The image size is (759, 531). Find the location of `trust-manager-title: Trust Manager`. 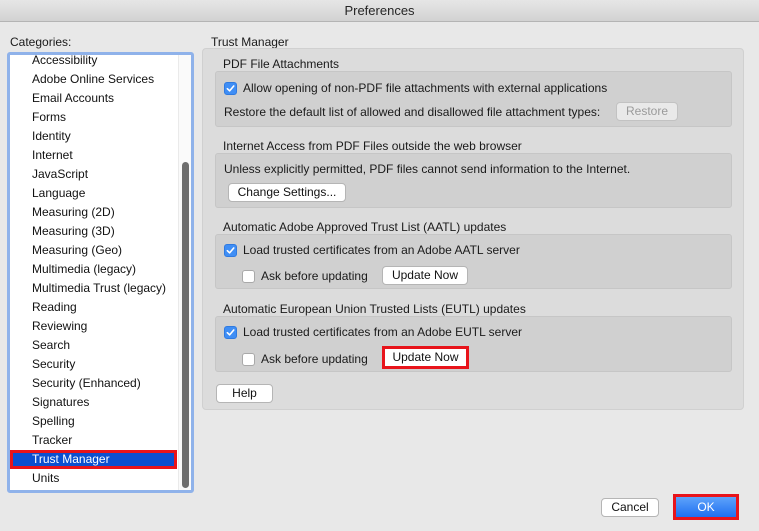

trust-manager-title: Trust Manager is located at coordinates (250, 42).